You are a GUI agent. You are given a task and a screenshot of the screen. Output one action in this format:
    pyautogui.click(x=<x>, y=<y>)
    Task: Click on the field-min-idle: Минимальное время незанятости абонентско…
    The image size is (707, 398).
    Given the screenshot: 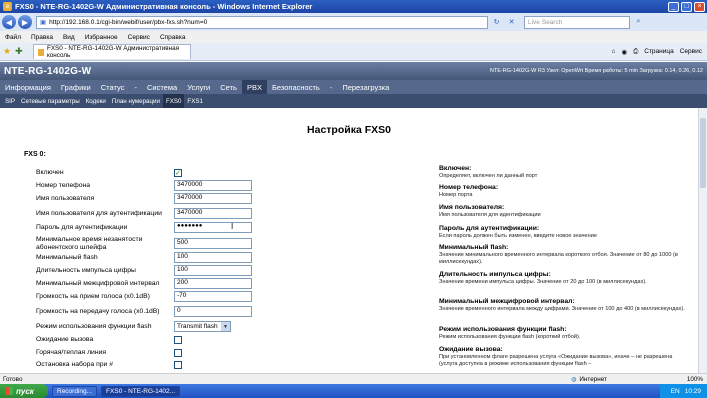 What is the action you would take?
    pyautogui.click(x=151, y=243)
    